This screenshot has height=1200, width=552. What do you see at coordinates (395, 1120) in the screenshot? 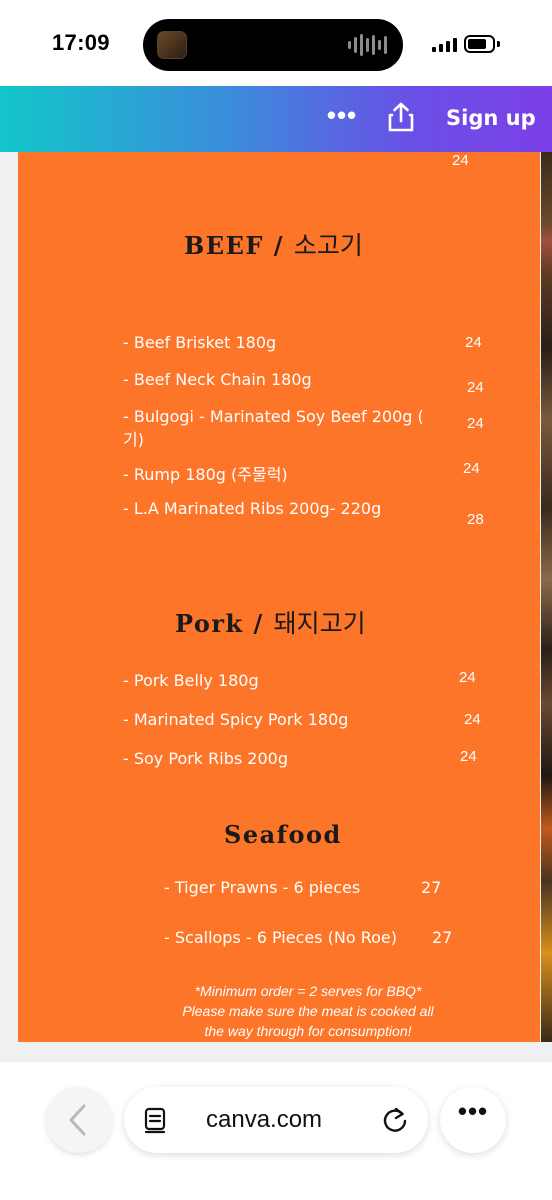
I see `reload-icon` at bounding box center [395, 1120].